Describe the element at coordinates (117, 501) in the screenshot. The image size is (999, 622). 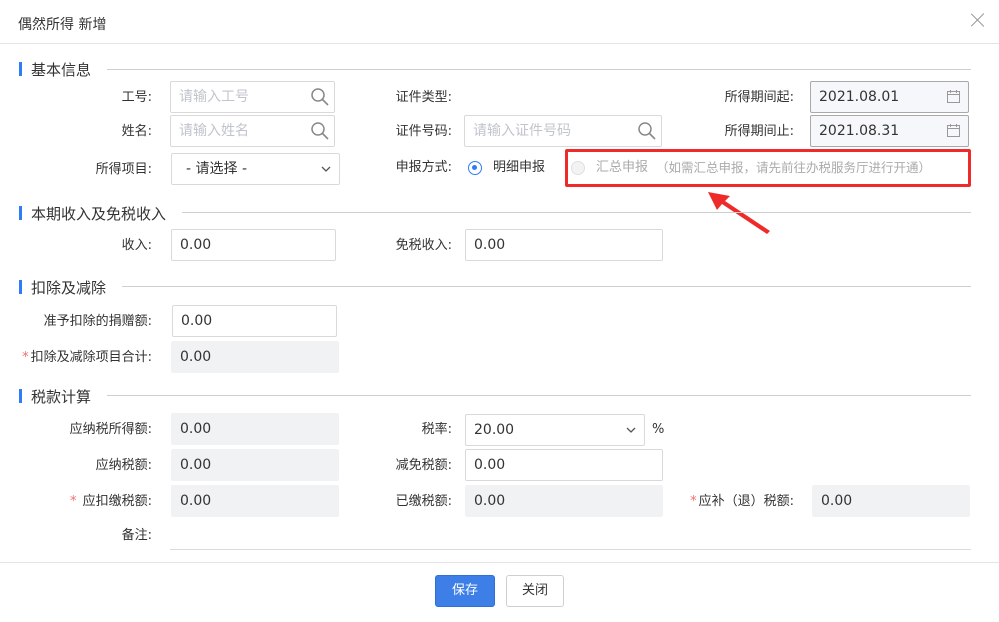
I see `tax-withheld-label-text: 应扣缴税额:` at that location.